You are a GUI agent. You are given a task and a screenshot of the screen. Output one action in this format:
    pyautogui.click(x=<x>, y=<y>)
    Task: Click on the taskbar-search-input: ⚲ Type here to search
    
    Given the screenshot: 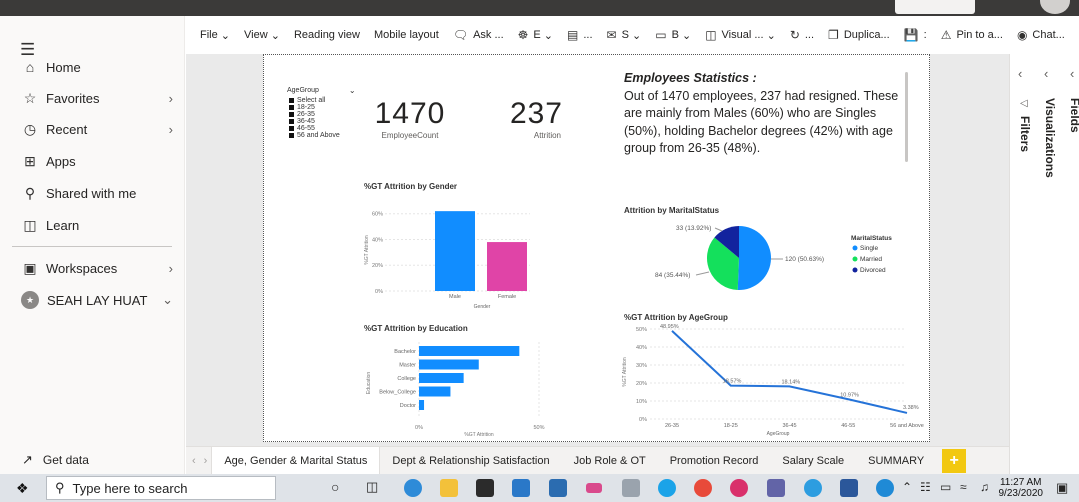 What is the action you would take?
    pyautogui.click(x=161, y=488)
    